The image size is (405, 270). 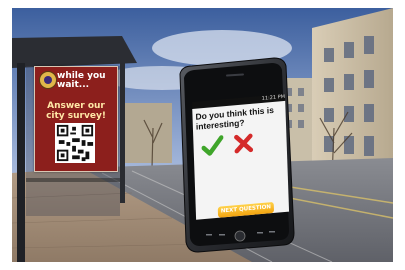 What do you see at coordinates (75, 143) in the screenshot?
I see `qr-code-icon` at bounding box center [75, 143].